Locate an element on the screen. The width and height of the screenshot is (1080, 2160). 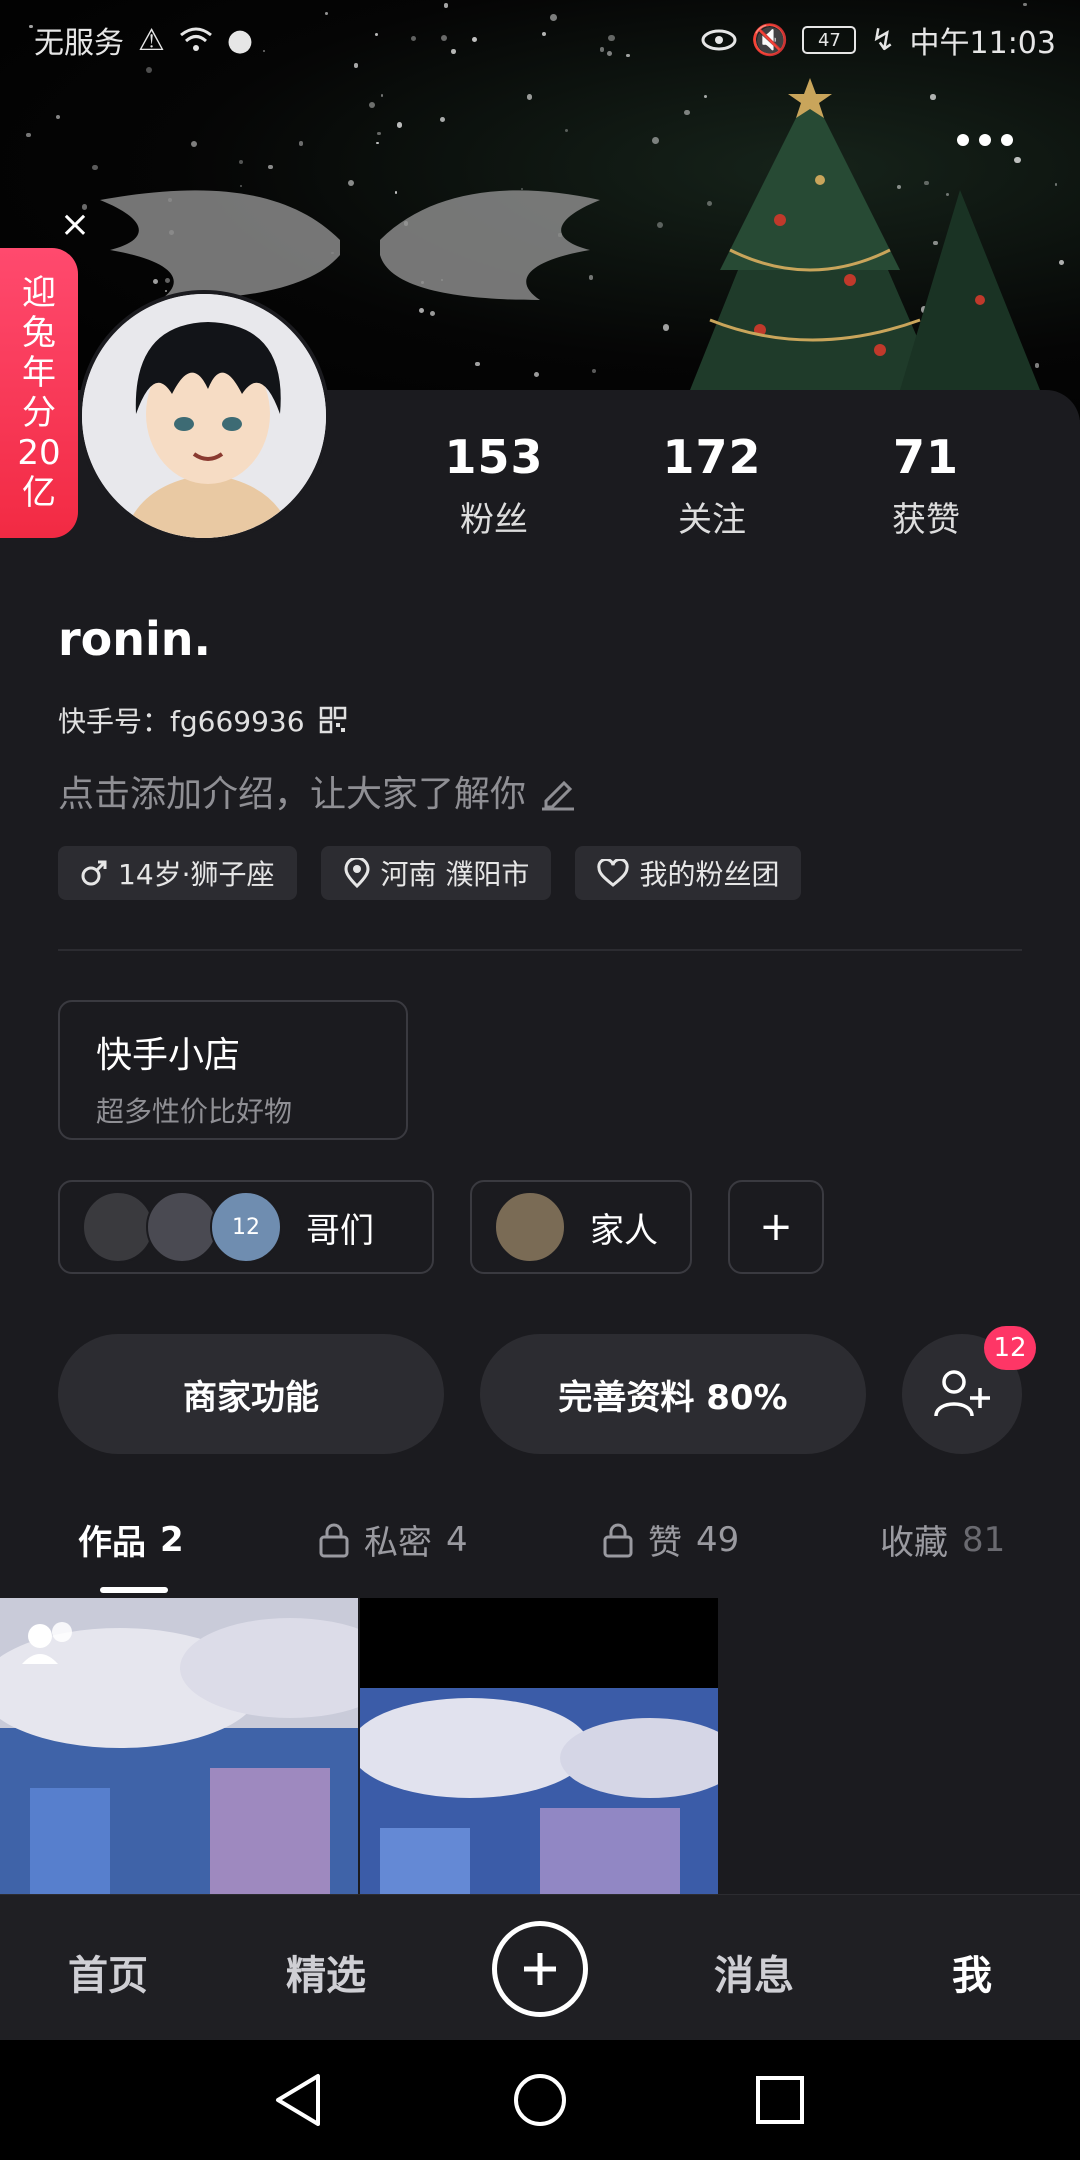
plus-icon is located at coordinates (540, 1969).